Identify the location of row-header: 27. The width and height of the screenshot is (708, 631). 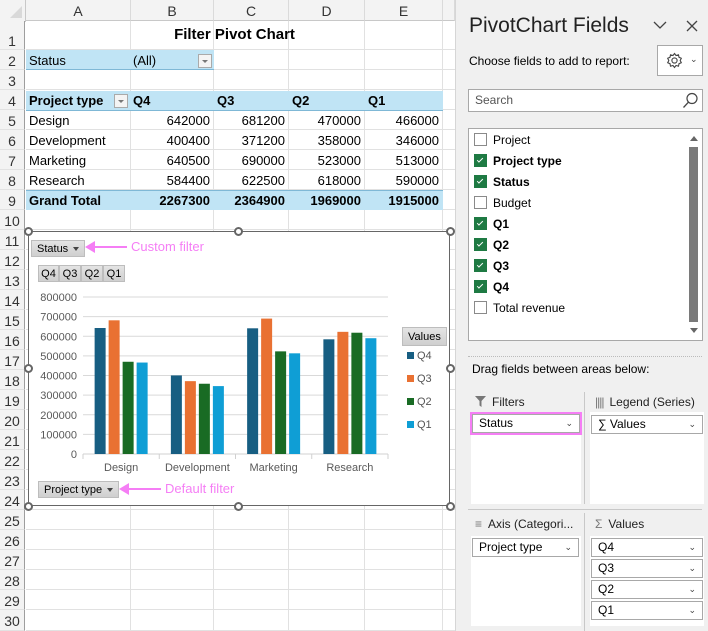
(12, 560).